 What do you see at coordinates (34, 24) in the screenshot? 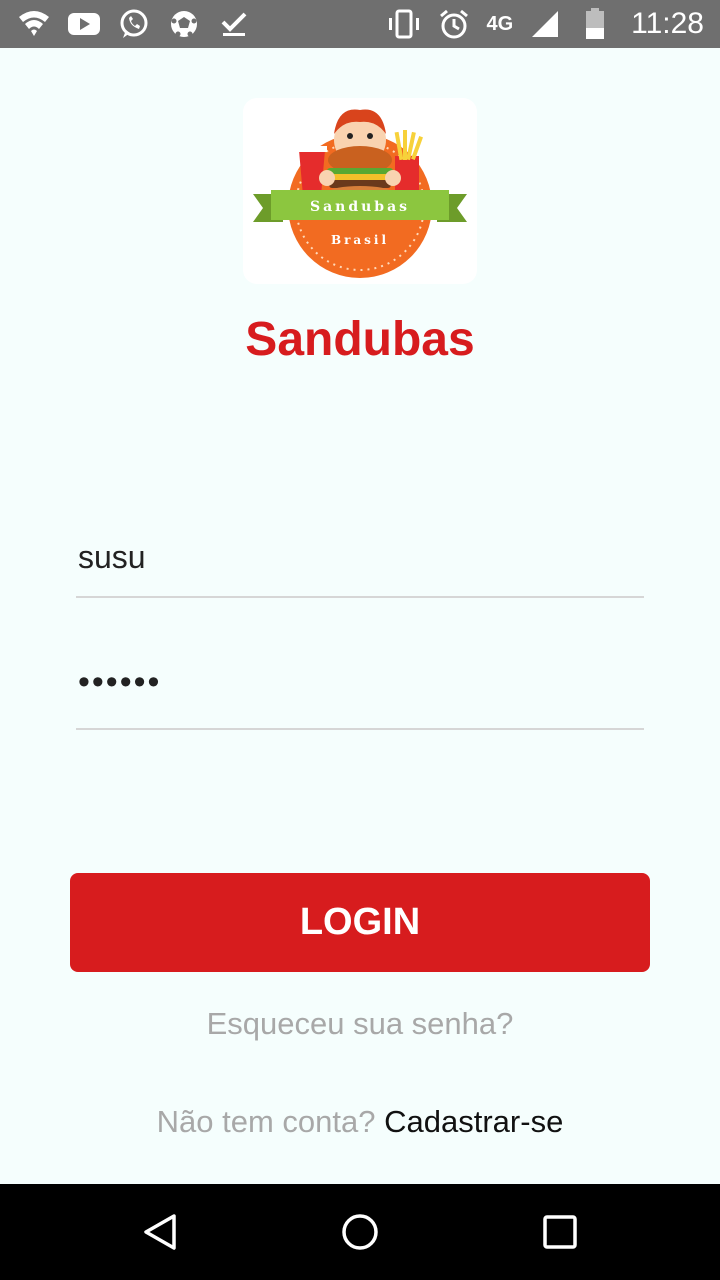
I see `wifi-signal-icon` at bounding box center [34, 24].